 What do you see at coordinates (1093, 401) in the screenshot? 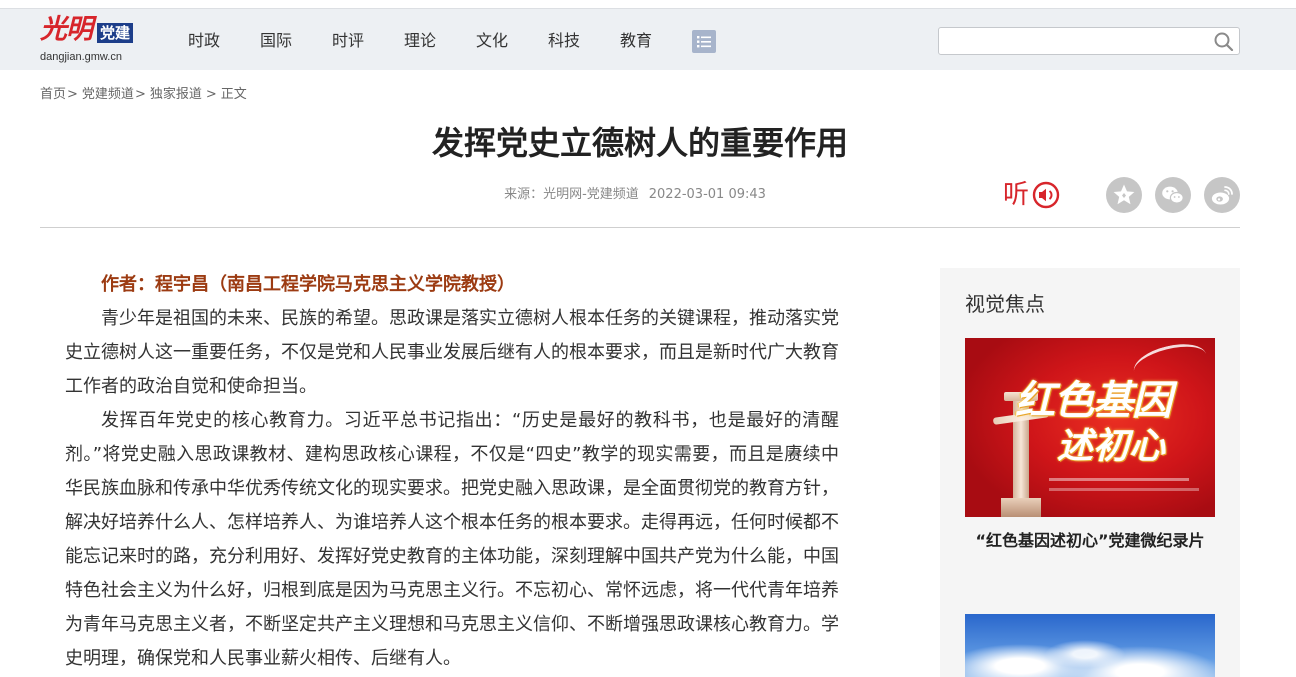
I see `image-title-line1: 红色基因` at bounding box center [1093, 401].